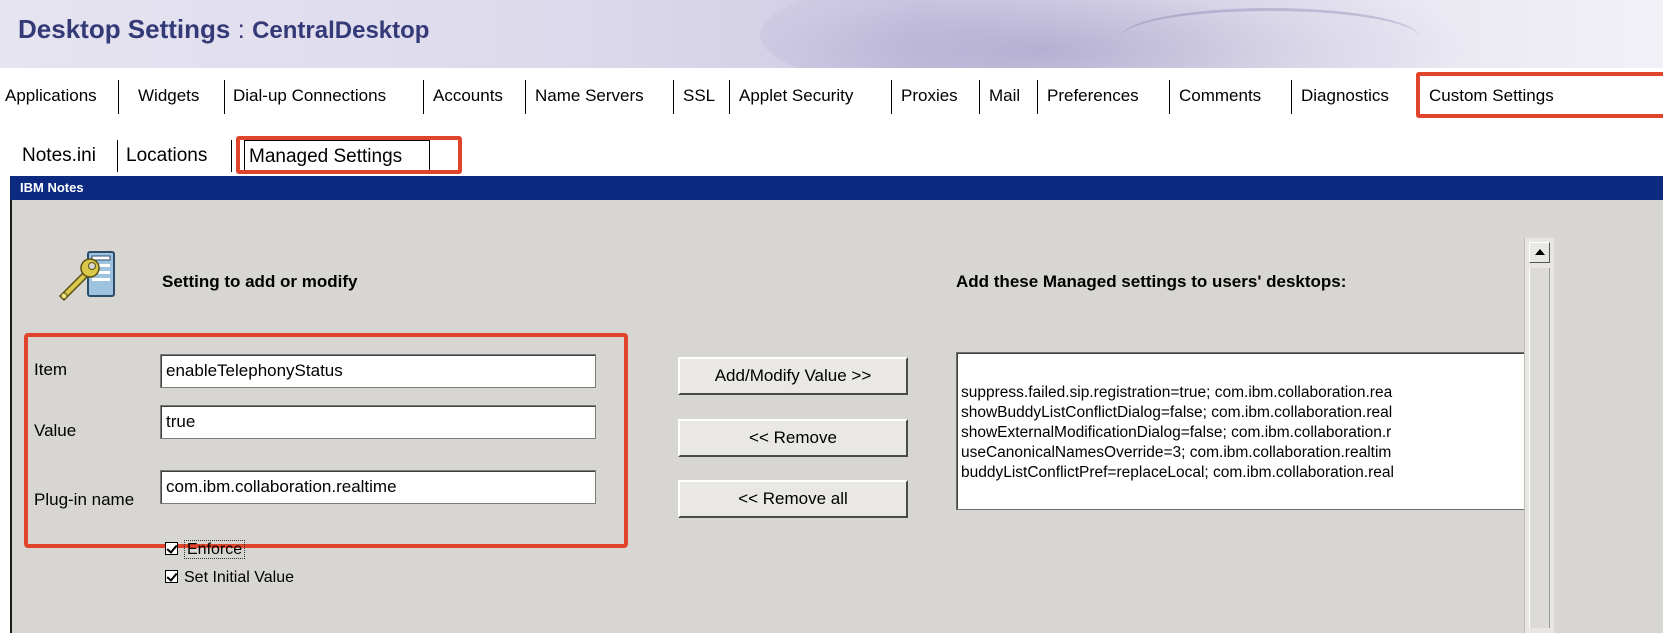  Describe the element at coordinates (1539, 252) in the screenshot. I see `scroll-up-arrow-icon` at that location.